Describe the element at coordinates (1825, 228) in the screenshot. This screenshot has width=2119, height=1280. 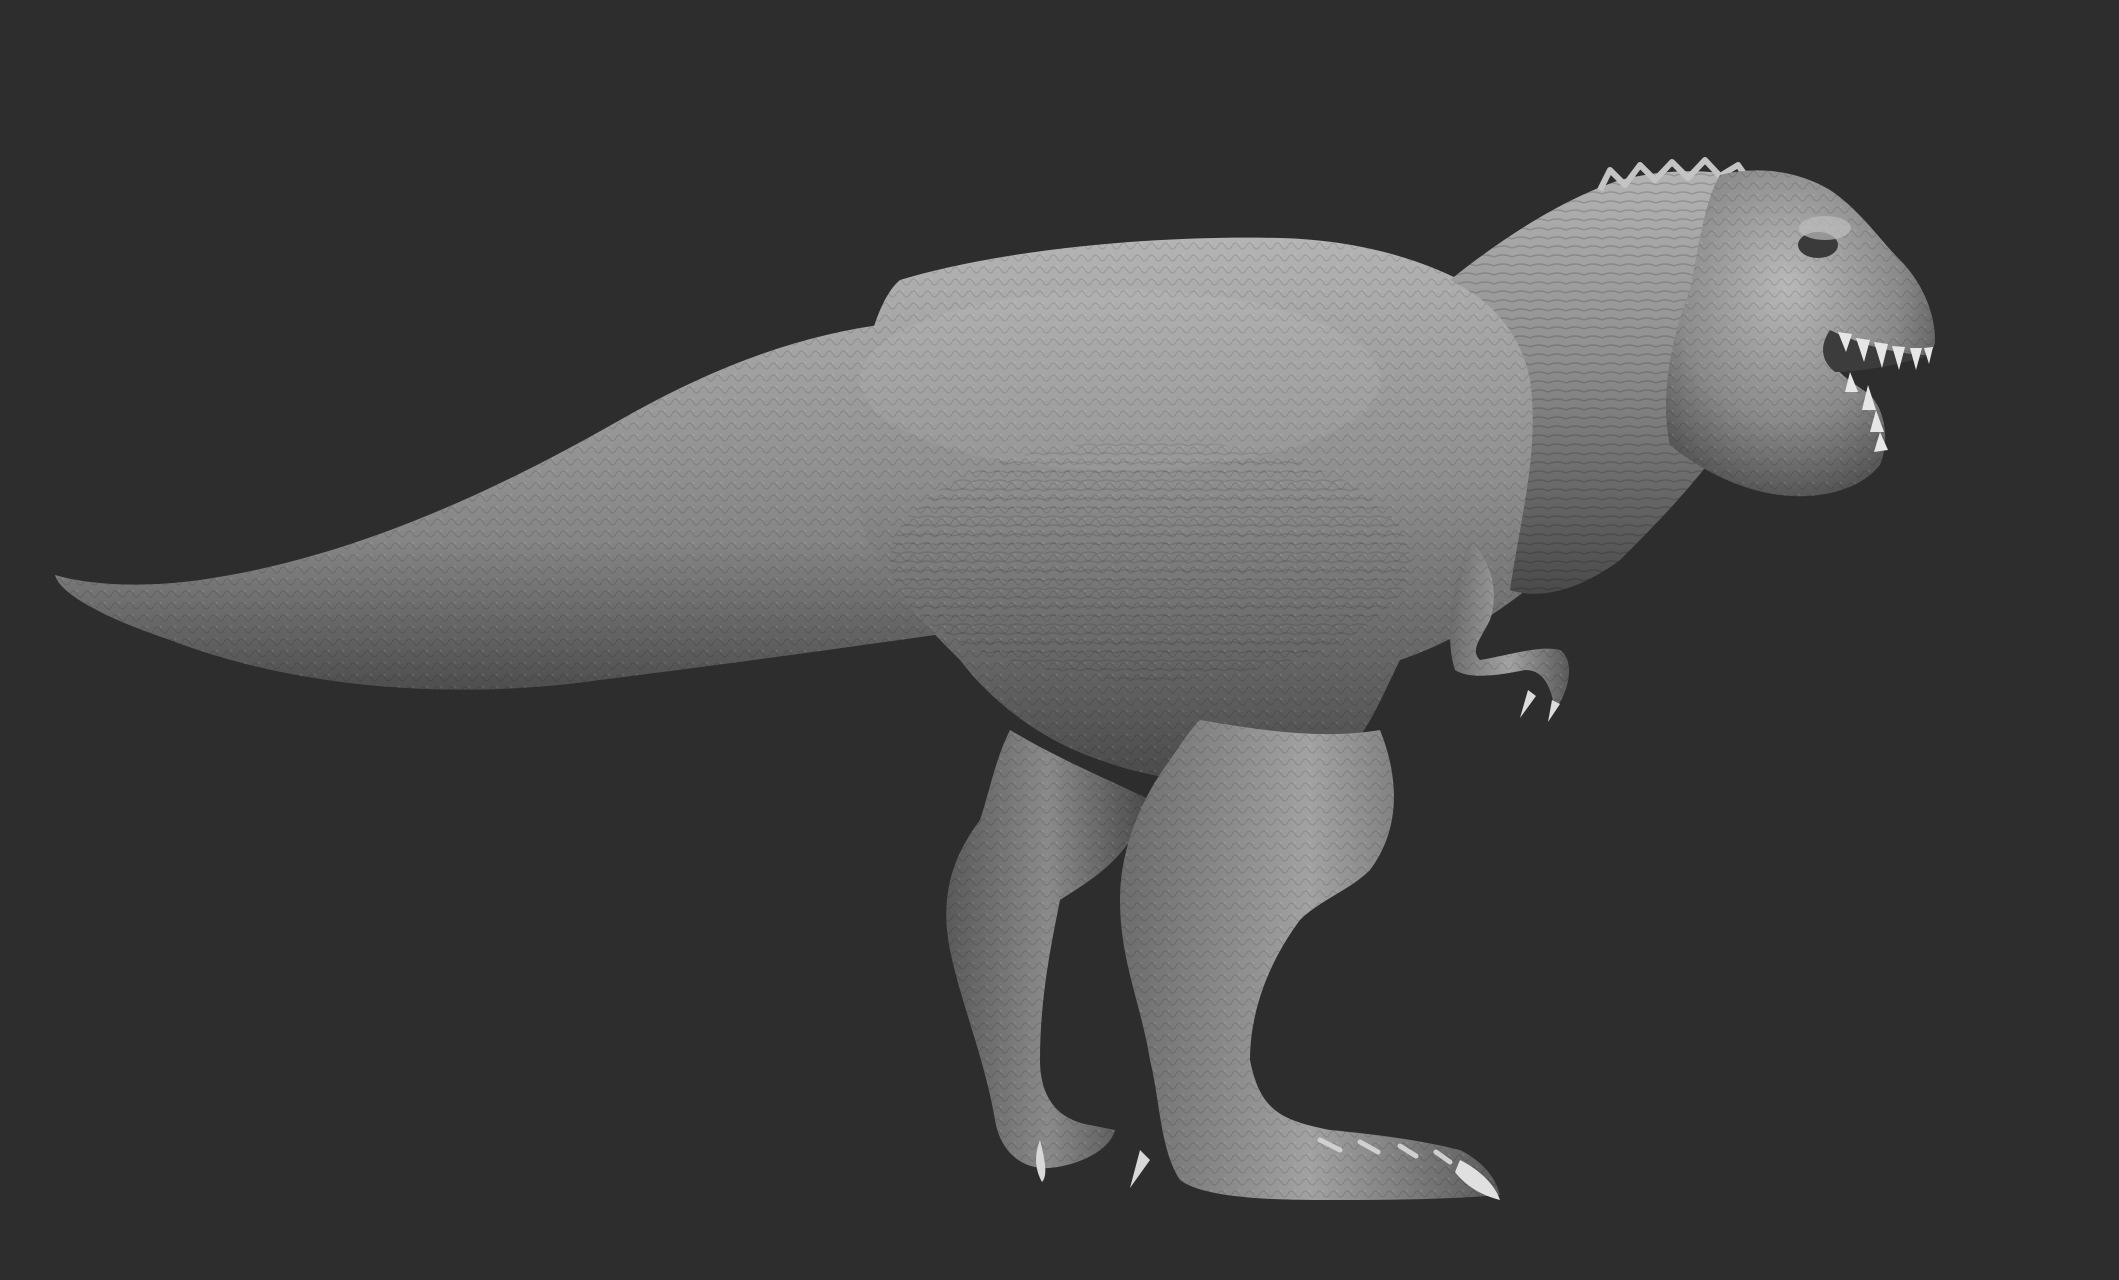
I see `brow-bump` at that location.